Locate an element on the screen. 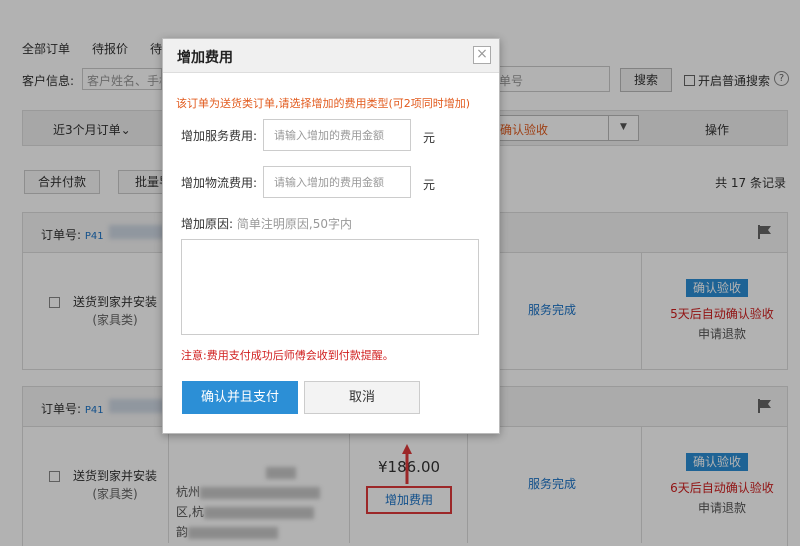  reason-textarea is located at coordinates (330, 287).